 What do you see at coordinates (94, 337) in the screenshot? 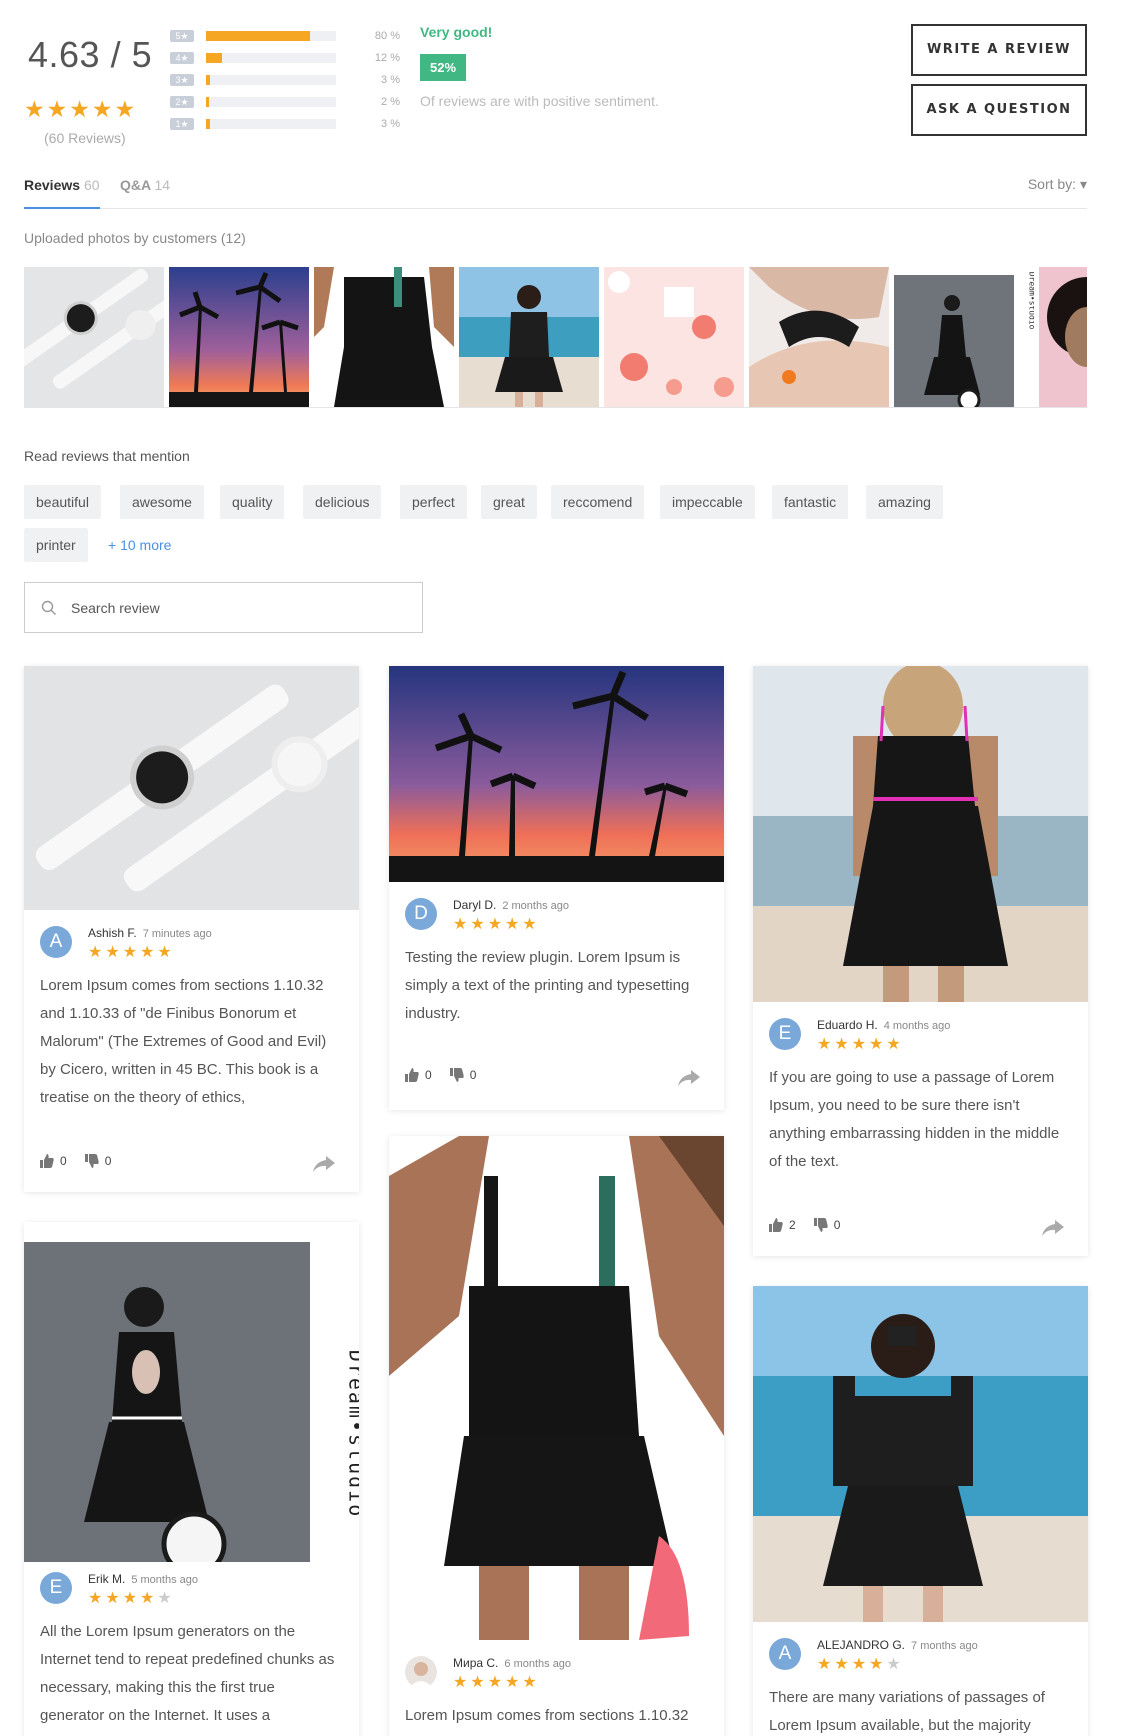
I see `photo-thumbnail-watch` at bounding box center [94, 337].